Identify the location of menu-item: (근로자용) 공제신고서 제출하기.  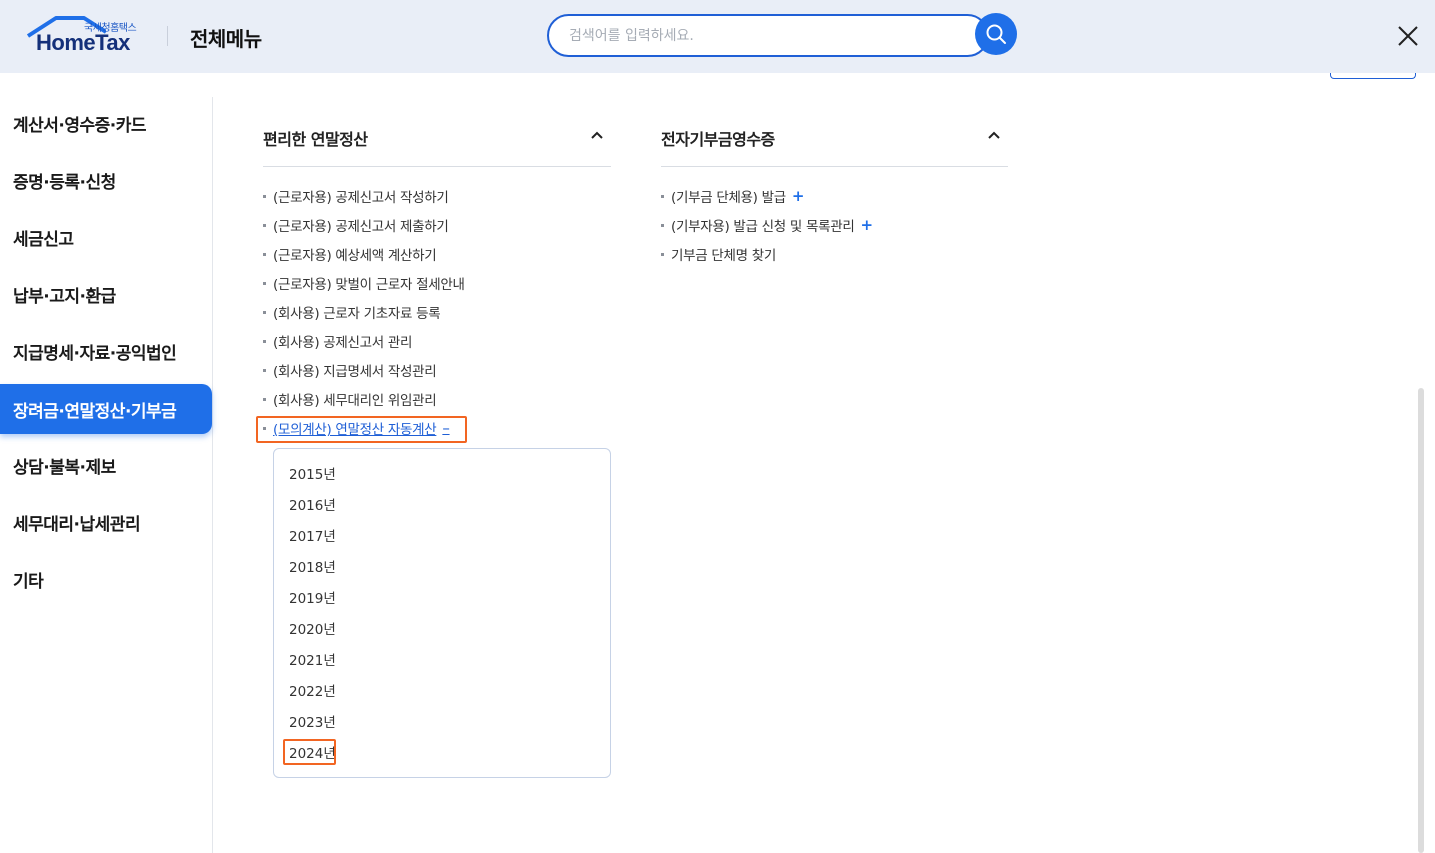
(356, 225).